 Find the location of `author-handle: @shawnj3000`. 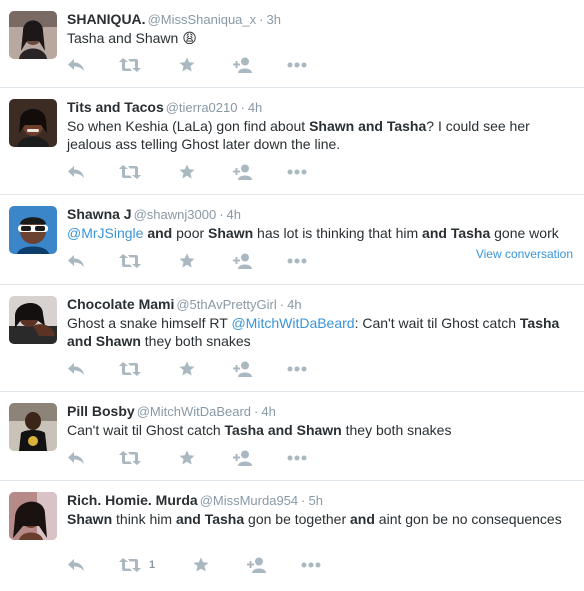

author-handle: @shawnj3000 is located at coordinates (175, 214).